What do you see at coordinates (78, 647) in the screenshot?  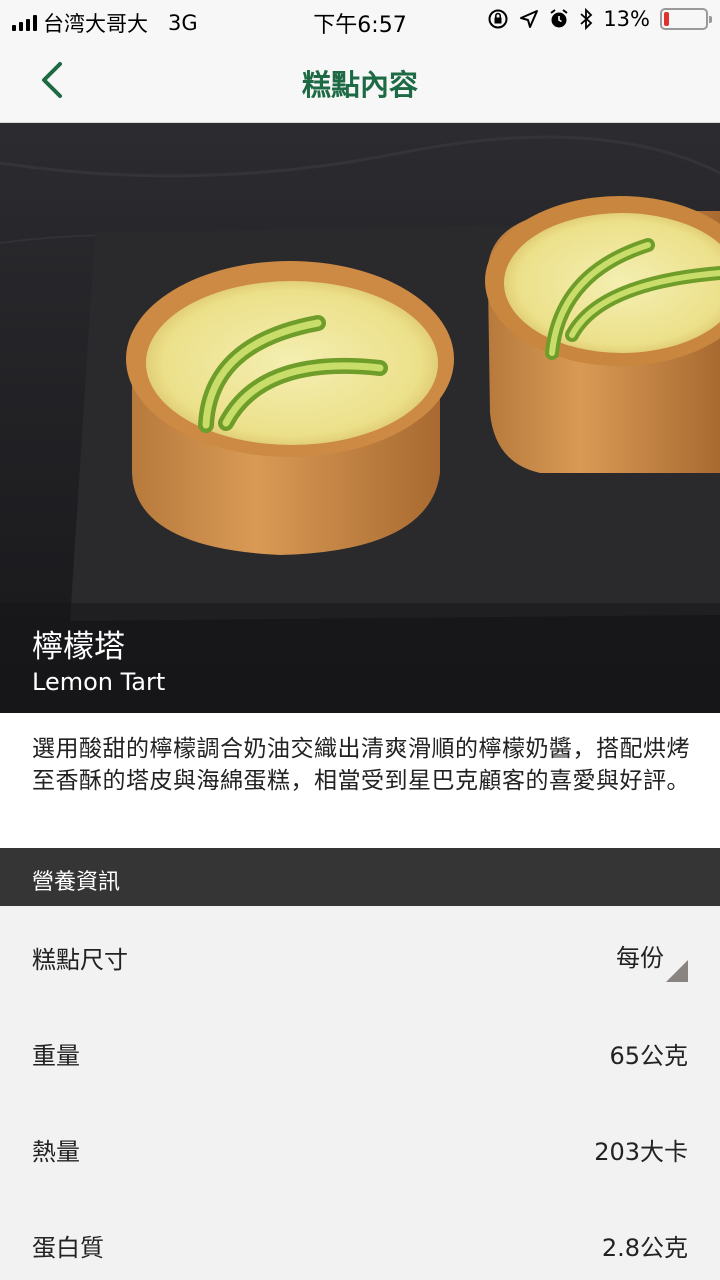 I see `product-name-zh: 檸檬塔` at bounding box center [78, 647].